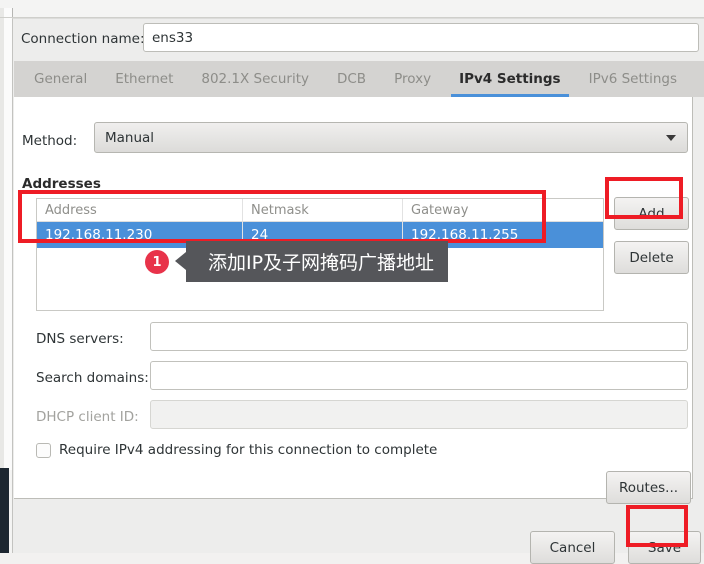 The height and width of the screenshot is (564, 704). I want to click on tab-ipv4-settings: IPv4 Settings, so click(510, 79).